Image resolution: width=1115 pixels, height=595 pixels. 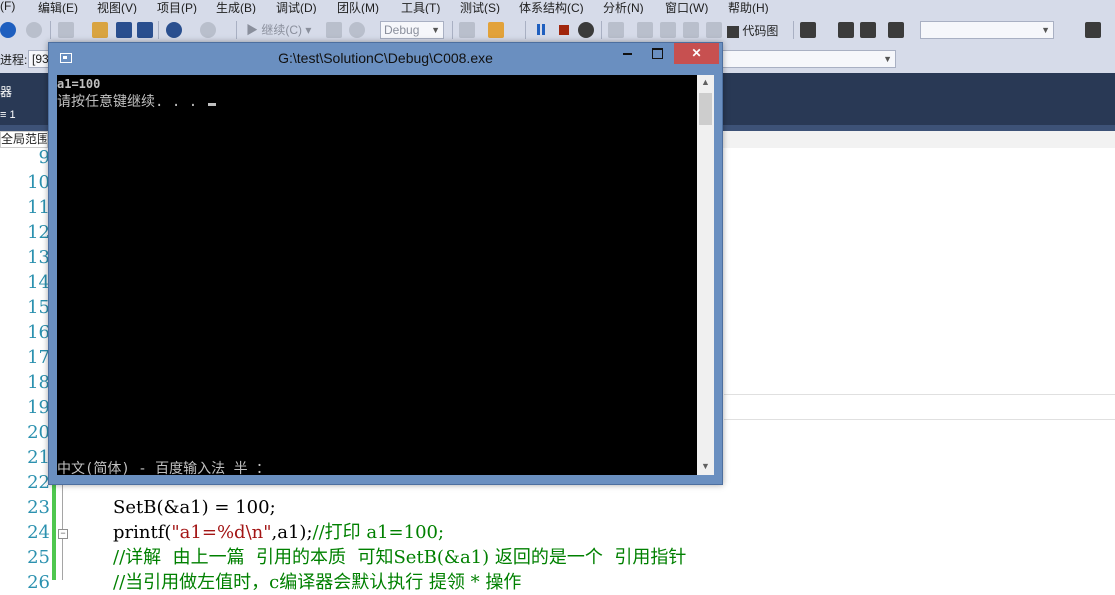 I want to click on forward-icon, so click(x=34, y=30).